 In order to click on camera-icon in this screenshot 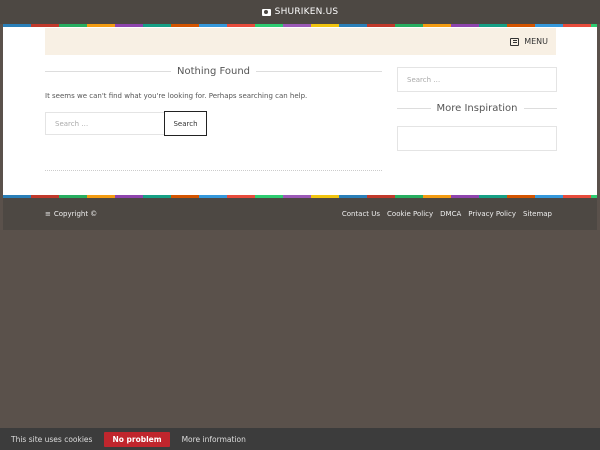, I will do `click(266, 12)`.